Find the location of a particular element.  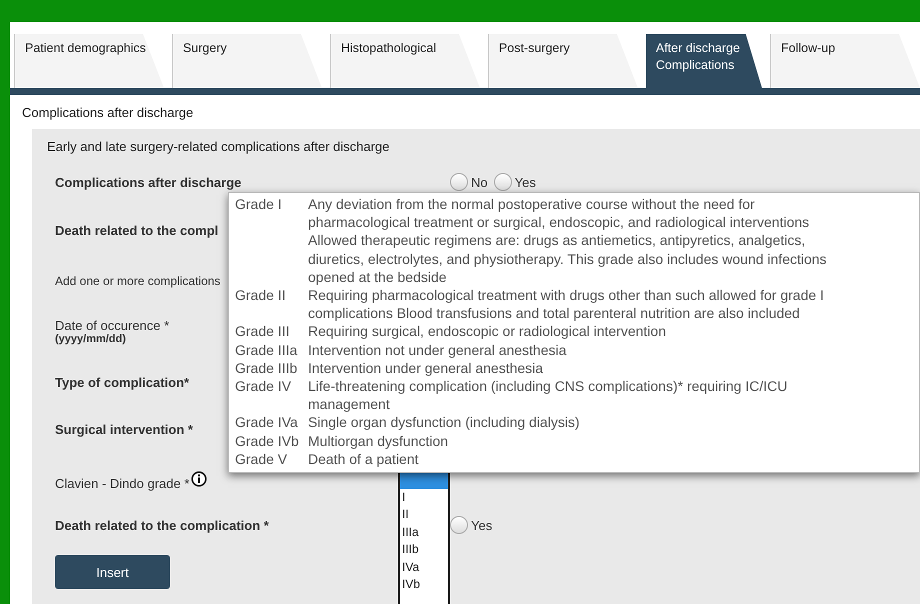

grade-description: Intervention not under general anesthesia is located at coordinates (438, 349).